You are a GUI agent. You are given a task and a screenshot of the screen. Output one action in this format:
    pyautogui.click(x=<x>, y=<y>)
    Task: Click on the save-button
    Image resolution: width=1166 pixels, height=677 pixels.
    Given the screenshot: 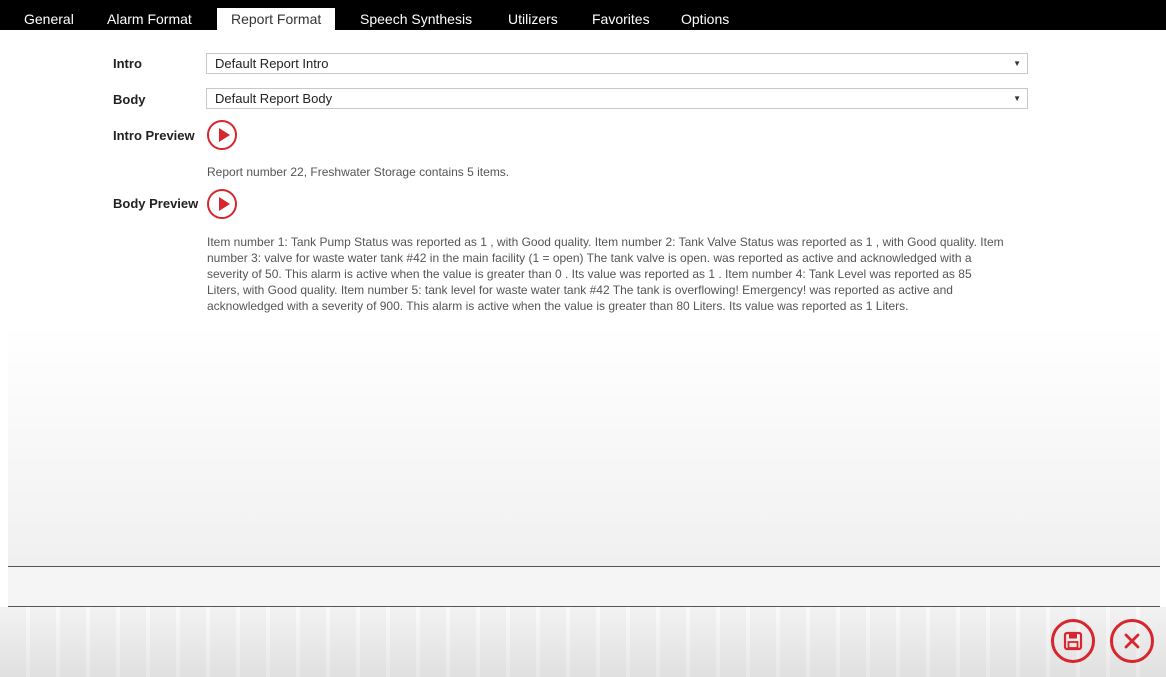 What is the action you would take?
    pyautogui.click(x=1073, y=641)
    